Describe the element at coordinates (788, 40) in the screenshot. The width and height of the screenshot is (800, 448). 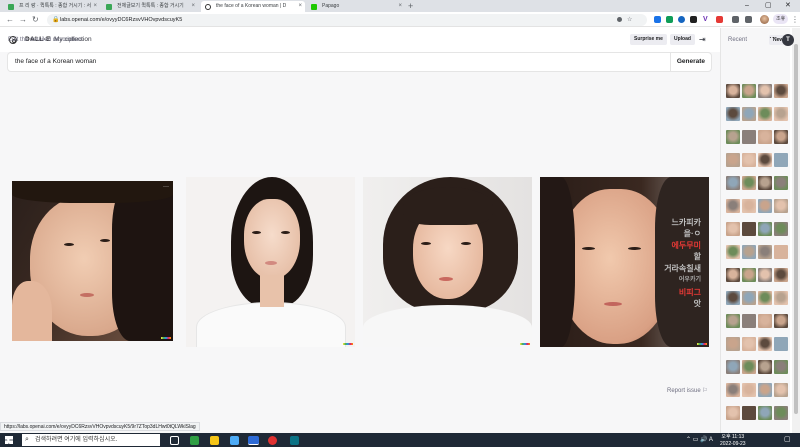
I see `user-avatar: T` at that location.